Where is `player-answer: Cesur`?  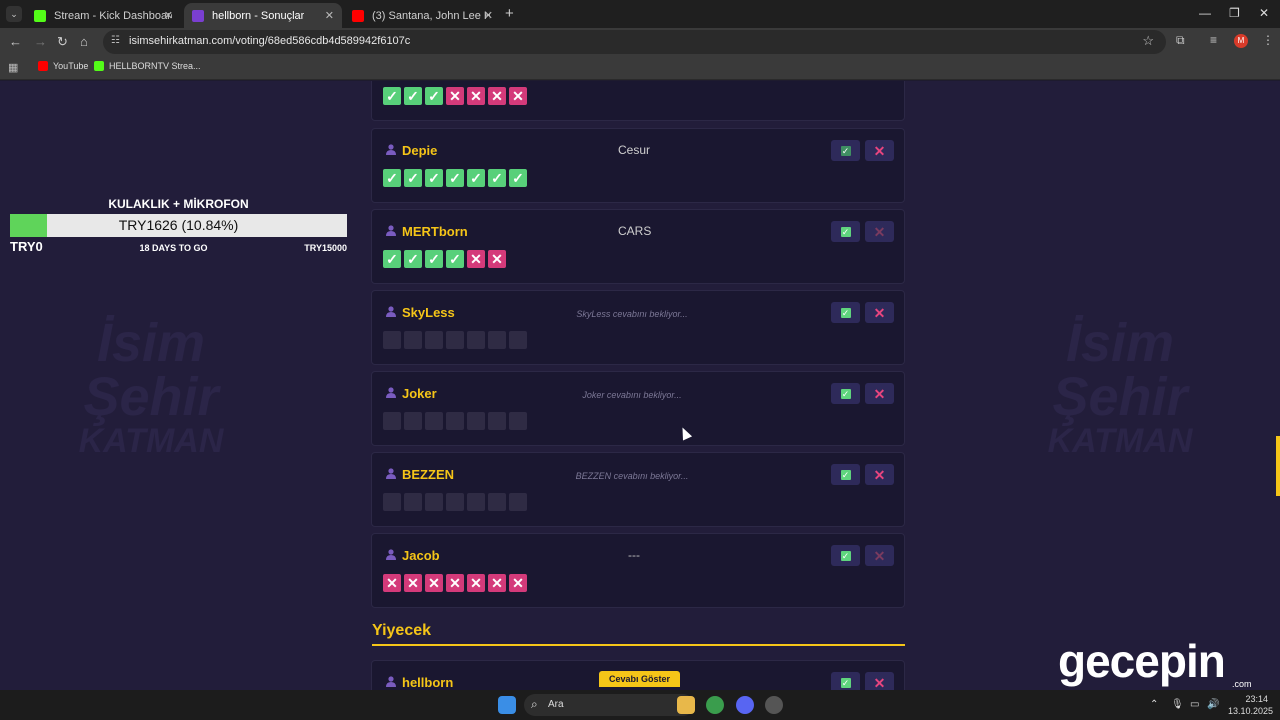 player-answer: Cesur is located at coordinates (634, 150).